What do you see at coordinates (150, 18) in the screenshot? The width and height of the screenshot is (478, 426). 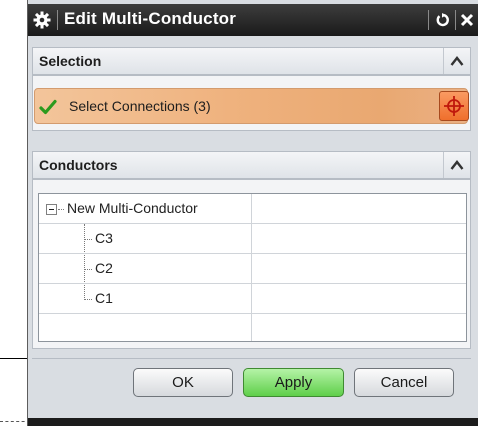 I see `dialog-title: Edit Multi-Conductor` at bounding box center [150, 18].